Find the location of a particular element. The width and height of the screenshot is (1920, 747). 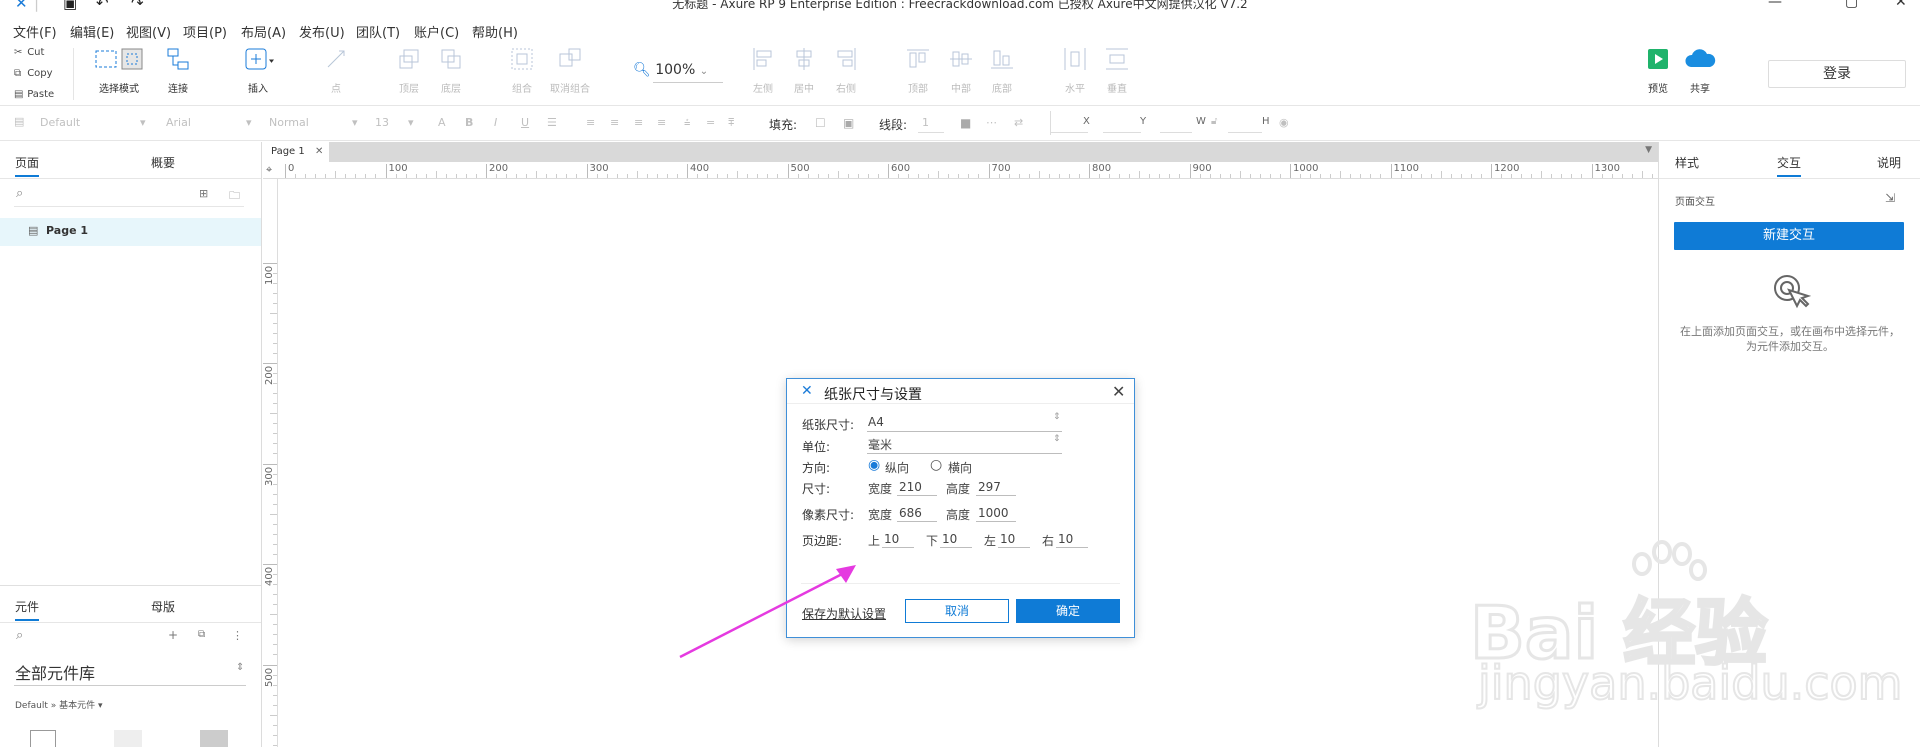

tab-outline: 概要 is located at coordinates (163, 164).